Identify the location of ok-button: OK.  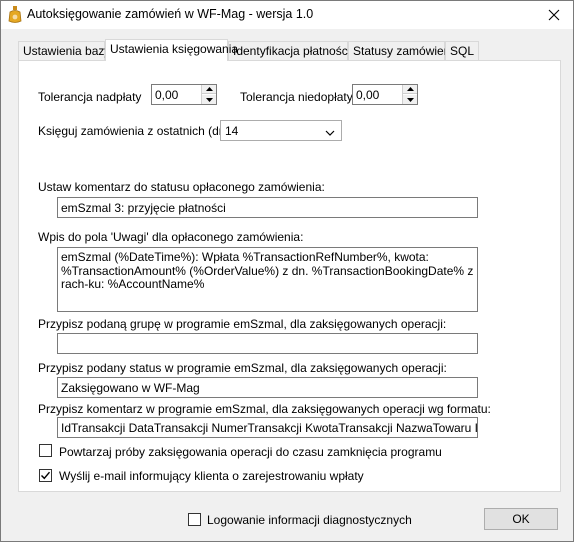
(521, 519).